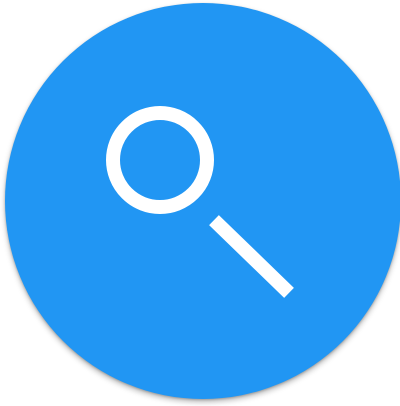 This screenshot has width=400, height=406. What do you see at coordinates (251, 256) in the screenshot?
I see `search-icon-handle` at bounding box center [251, 256].